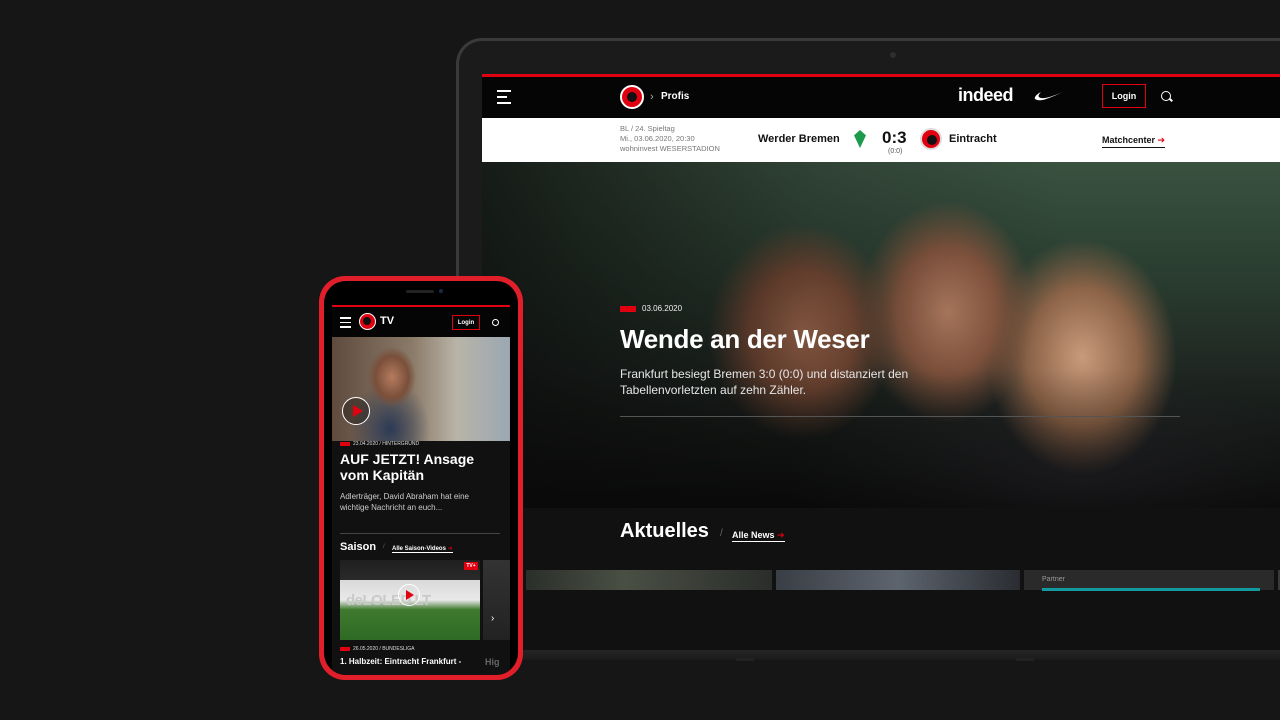 This screenshot has height=720, width=1280. What do you see at coordinates (1051, 95) in the screenshot?
I see `nike-swoosh-icon` at bounding box center [1051, 95].